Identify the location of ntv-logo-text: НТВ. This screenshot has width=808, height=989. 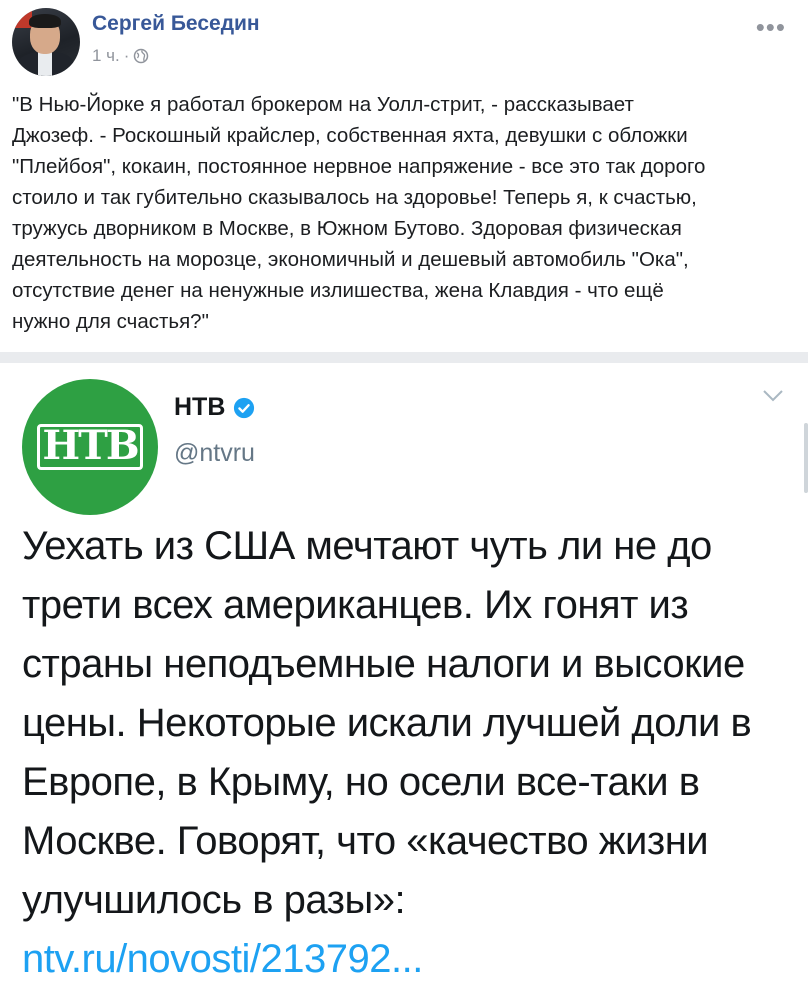
(90, 447).